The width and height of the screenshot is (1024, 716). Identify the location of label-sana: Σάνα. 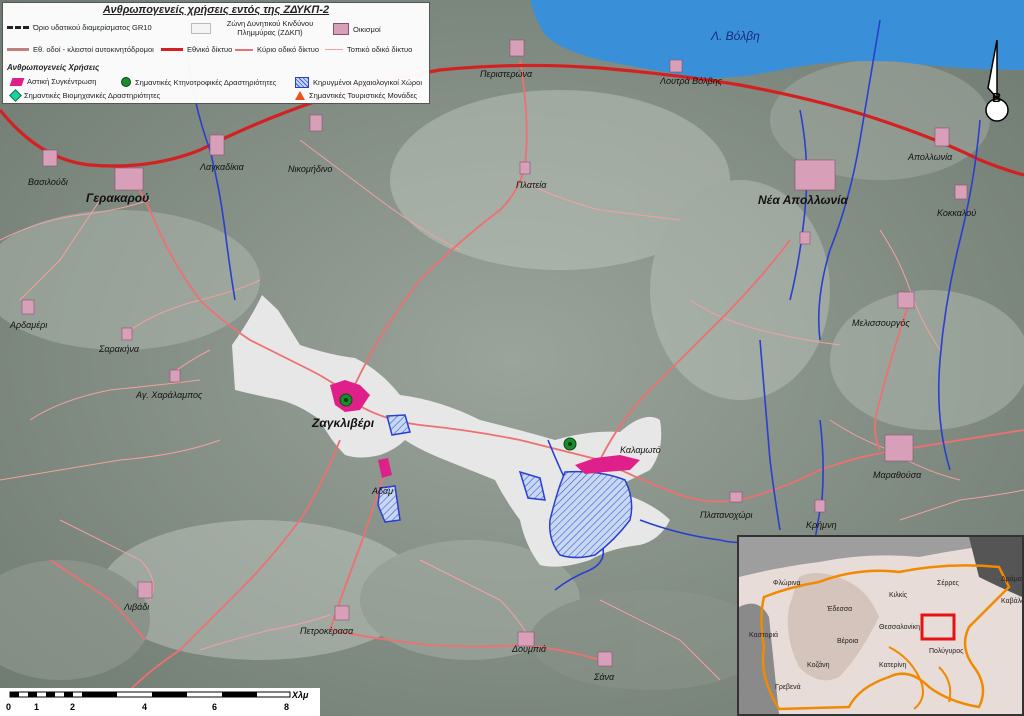
(604, 677).